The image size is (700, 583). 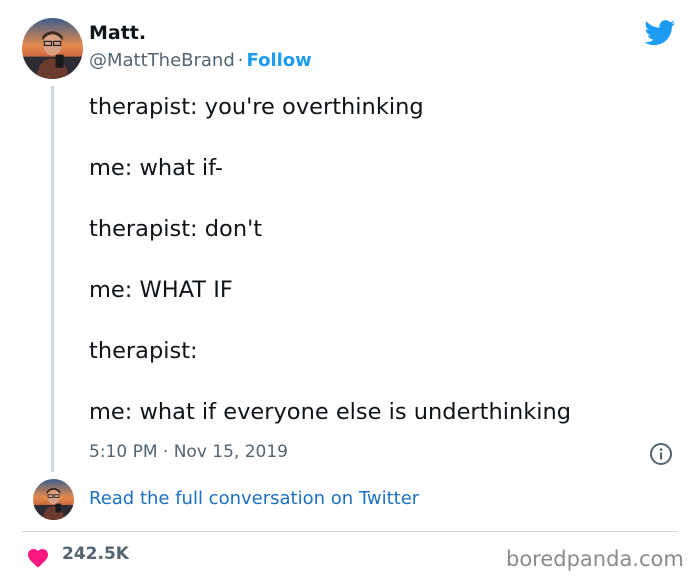 What do you see at coordinates (162, 60) in the screenshot?
I see `author-handle: @MattTheBrand` at bounding box center [162, 60].